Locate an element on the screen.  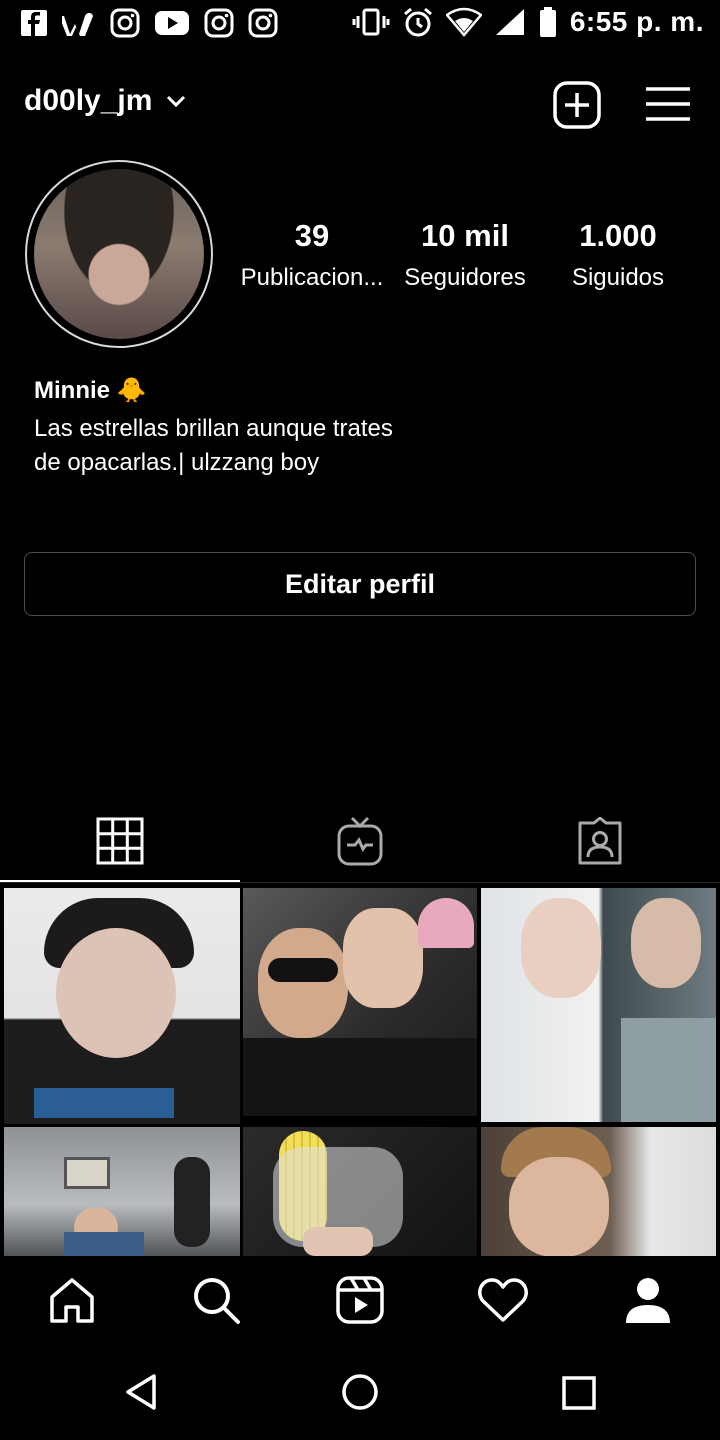
tab-grid is located at coordinates (120, 841).